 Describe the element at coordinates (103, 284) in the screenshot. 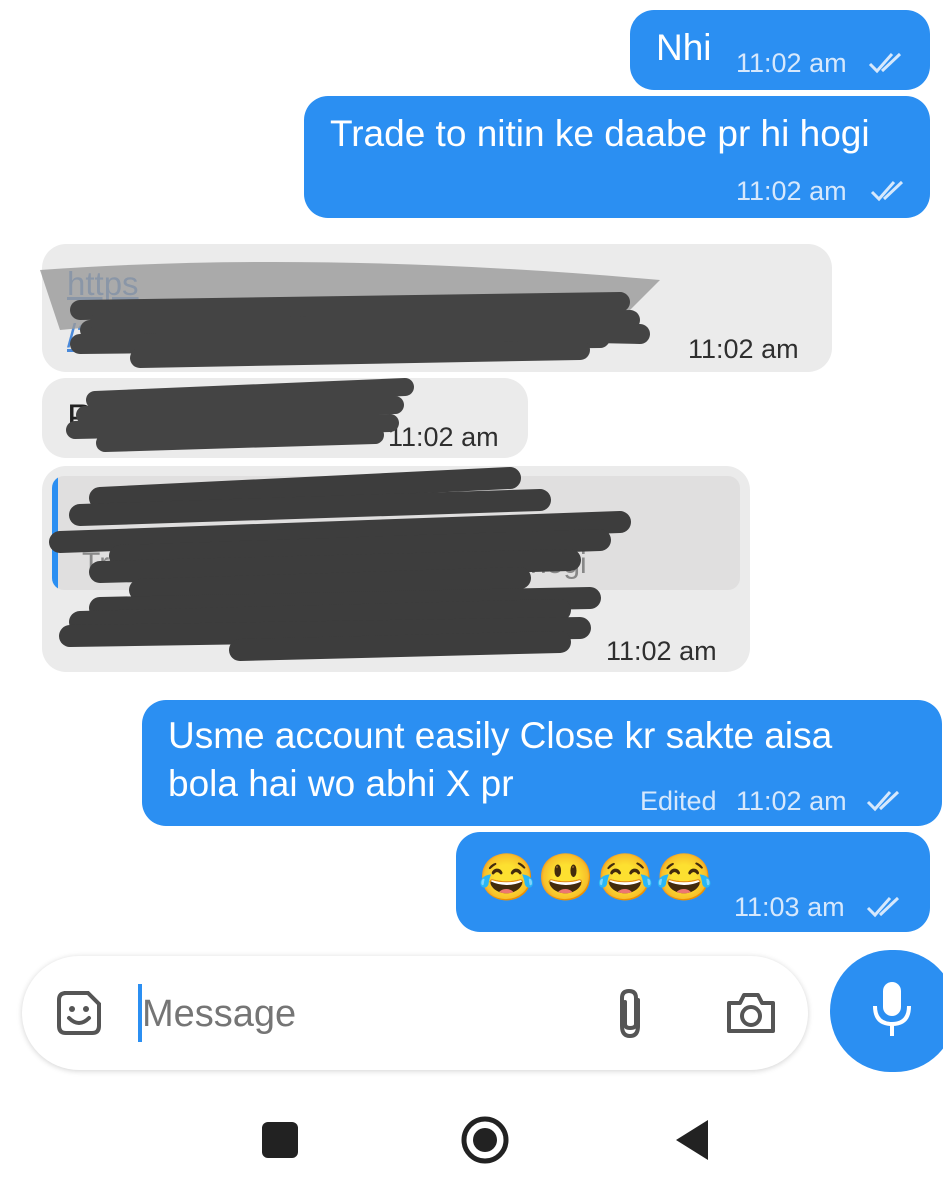

I see `message-link: https` at that location.